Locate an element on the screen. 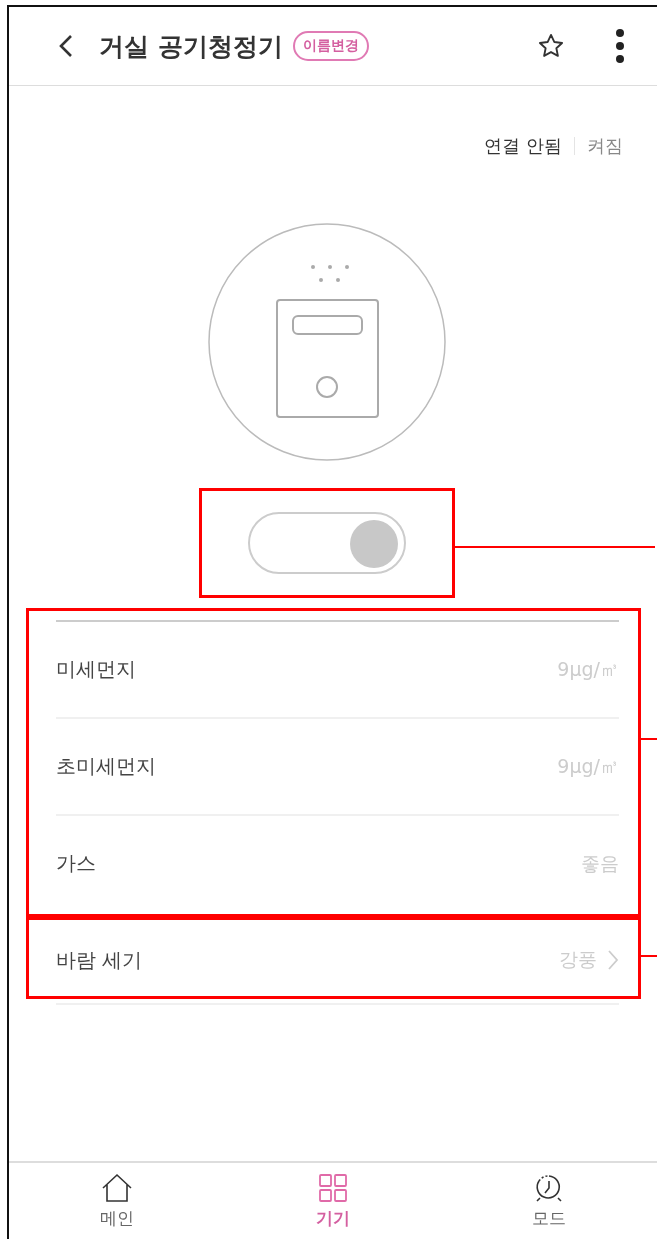 The width and height of the screenshot is (657, 1239). more-icon is located at coordinates (620, 46).